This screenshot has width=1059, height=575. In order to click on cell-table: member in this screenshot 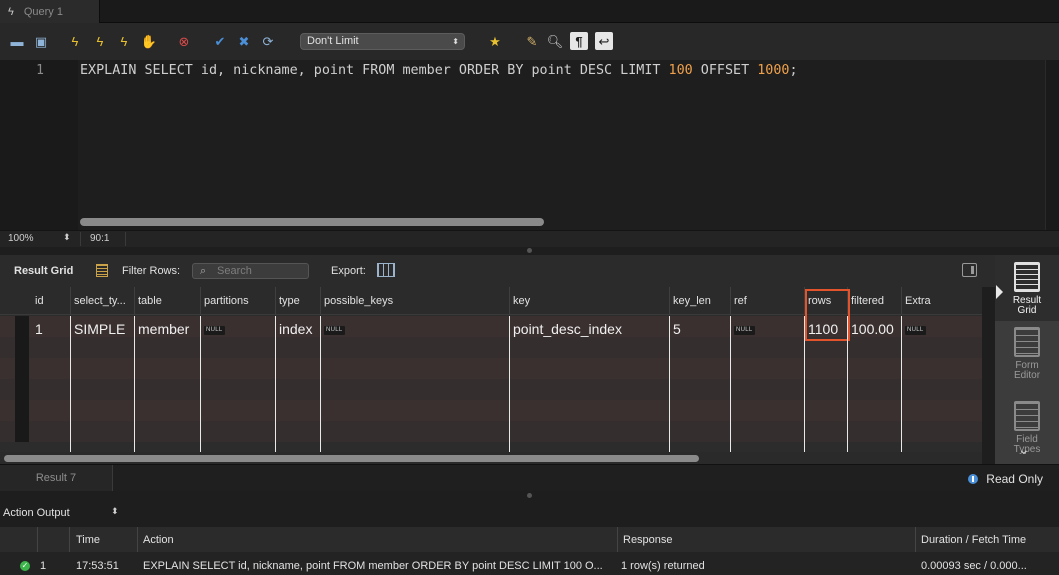, I will do `click(163, 329)`.